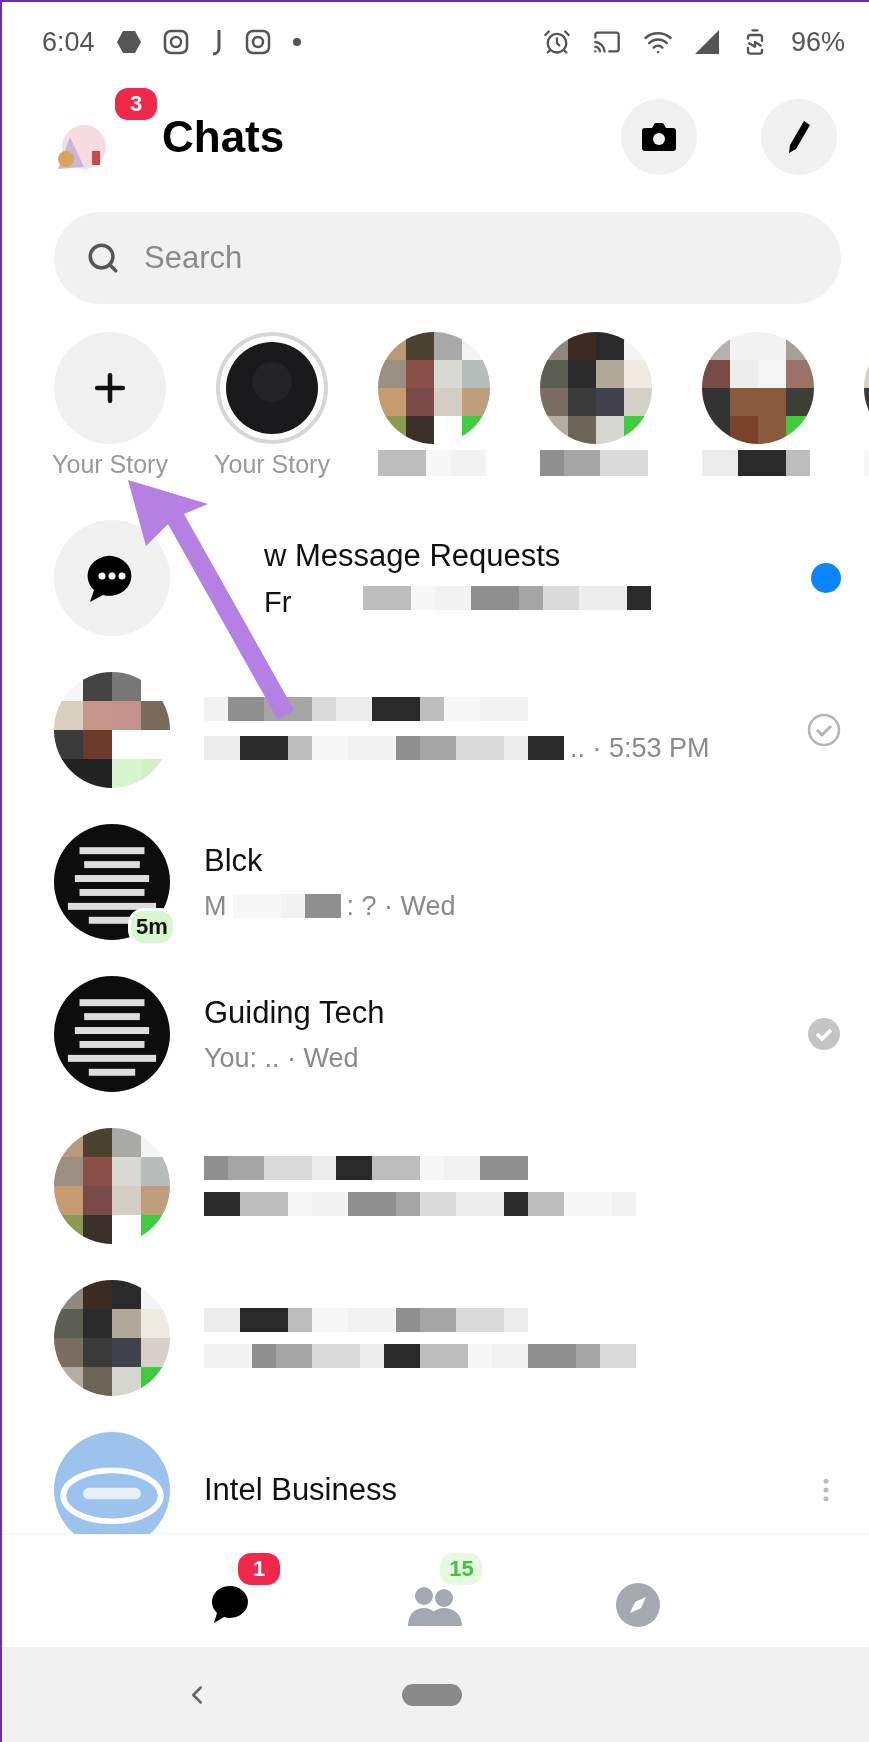 This screenshot has height=1742, width=869. What do you see at coordinates (637, 1605) in the screenshot?
I see `compass-icon` at bounding box center [637, 1605].